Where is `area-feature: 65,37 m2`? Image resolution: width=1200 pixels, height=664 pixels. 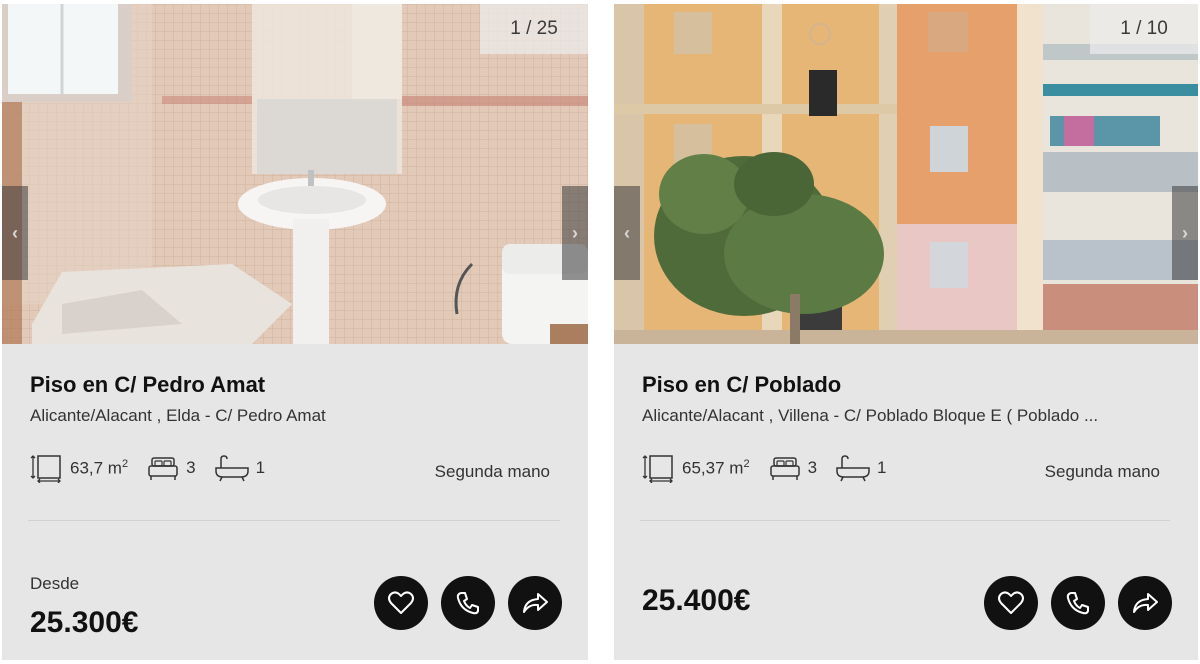 area-feature: 65,37 m2 is located at coordinates (696, 468).